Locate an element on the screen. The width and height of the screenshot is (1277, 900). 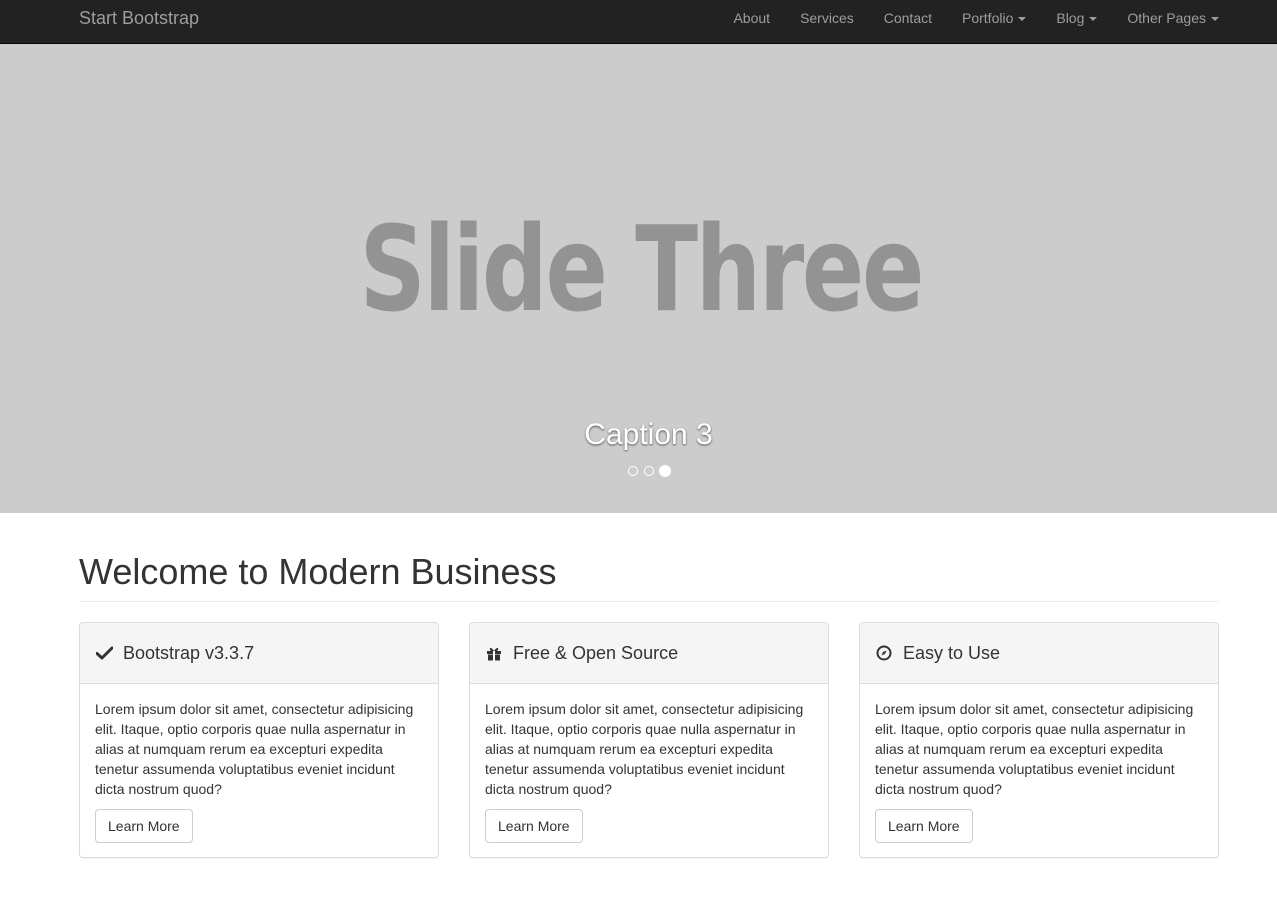
slide-image-text: Slide Three is located at coordinates (642, 269).